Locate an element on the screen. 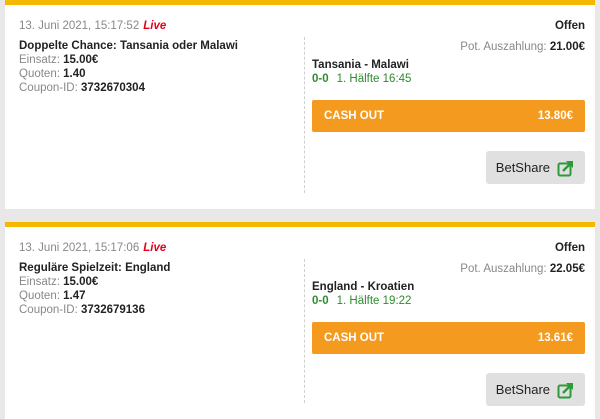 This screenshot has height=419, width=600. coupon-date-line: 13. Juni 2021, 15:17:06 Live is located at coordinates (159, 248).